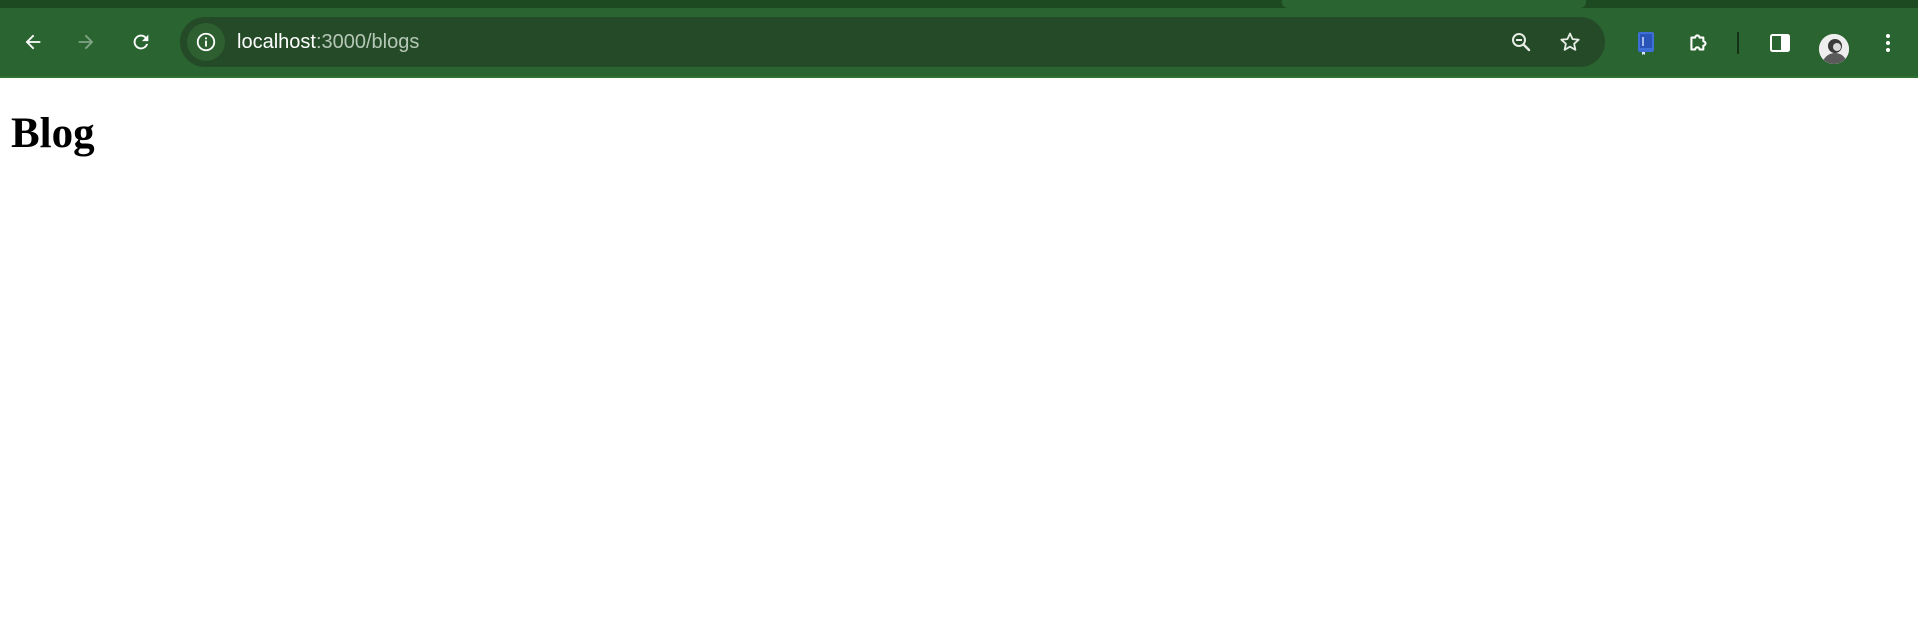 This screenshot has width=1918, height=621. I want to click on url-text: localhost:3000/blogs, so click(328, 42).